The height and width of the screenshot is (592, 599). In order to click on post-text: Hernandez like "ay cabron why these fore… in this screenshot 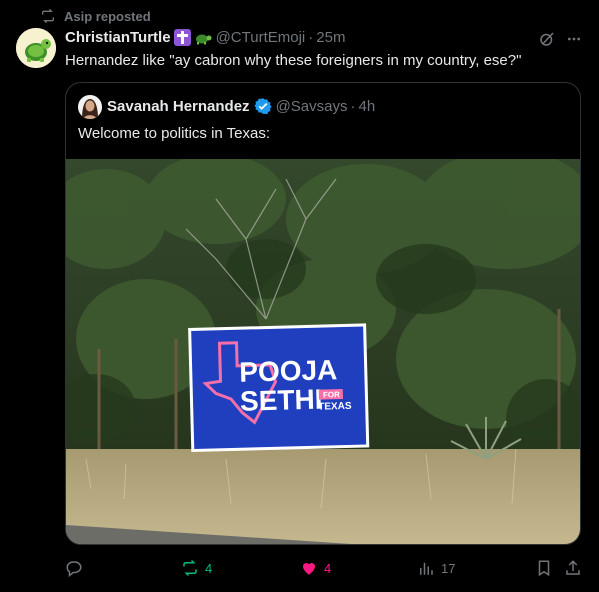, I will do `click(293, 60)`.